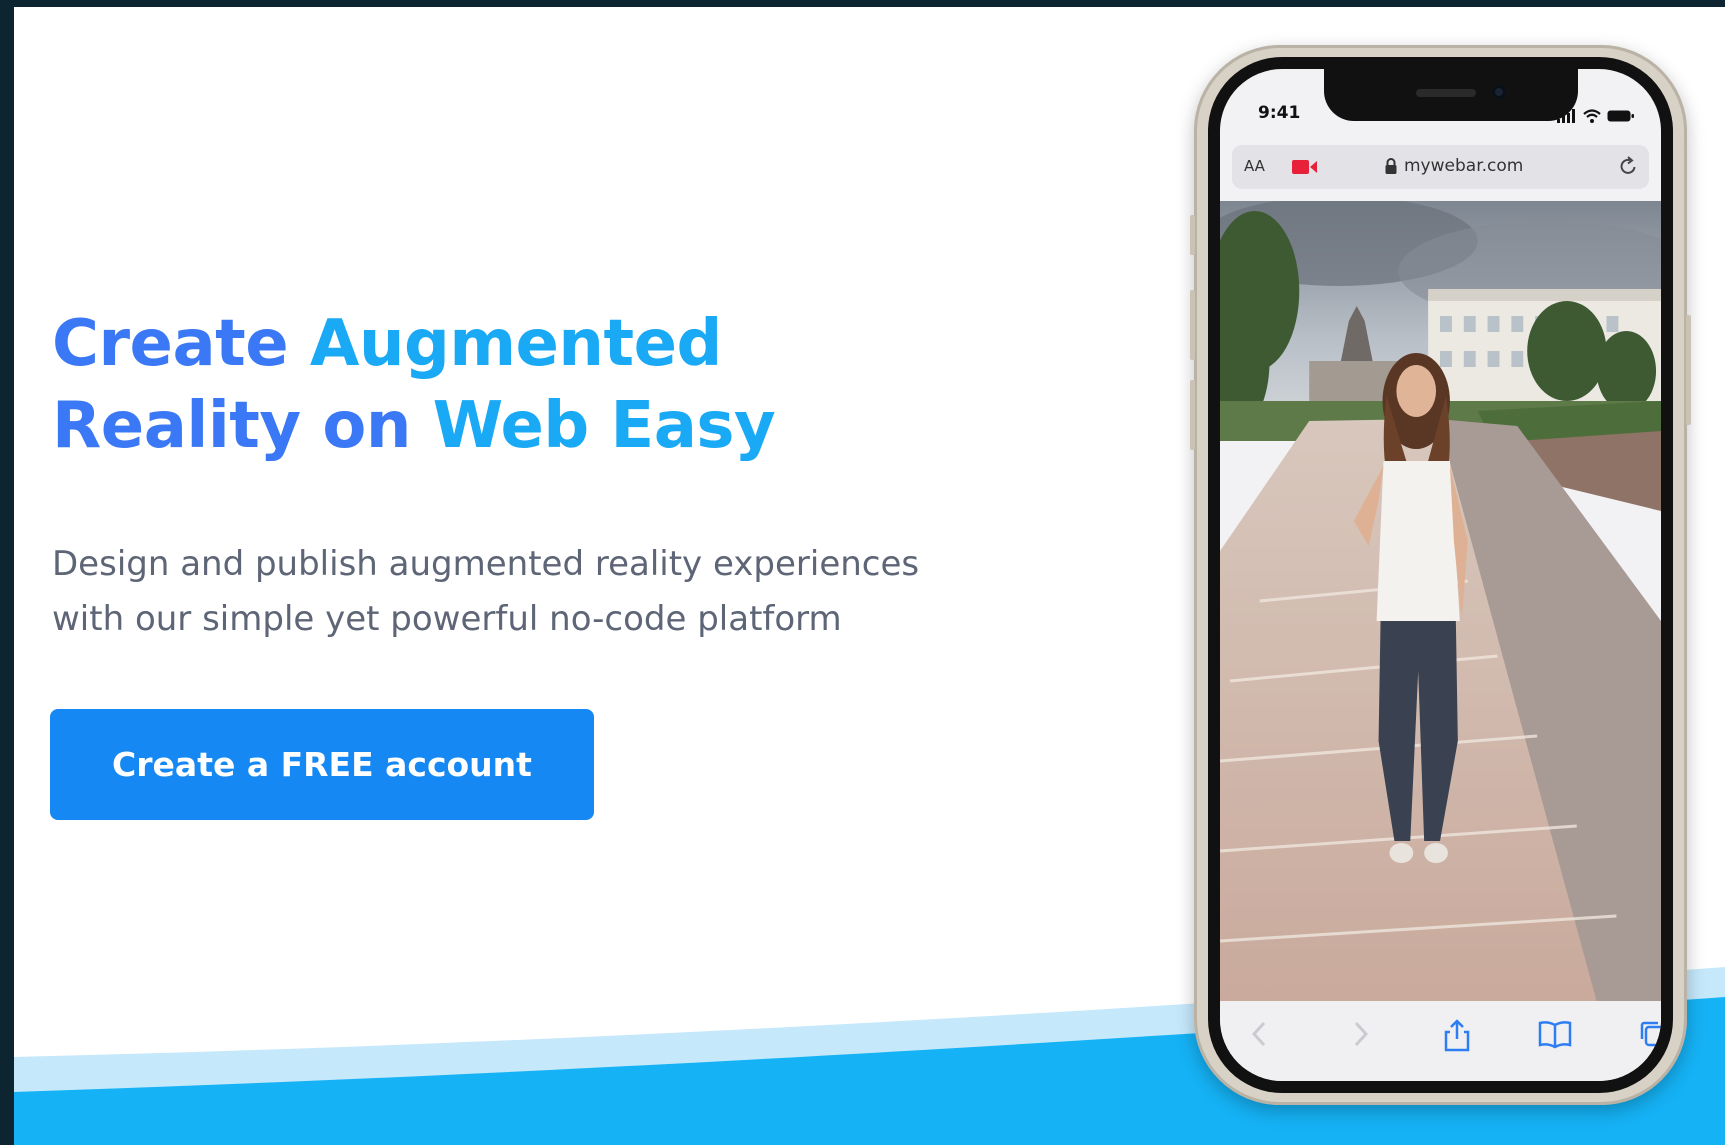  Describe the element at coordinates (181, 344) in the screenshot. I see `title-part-create: Create` at that location.